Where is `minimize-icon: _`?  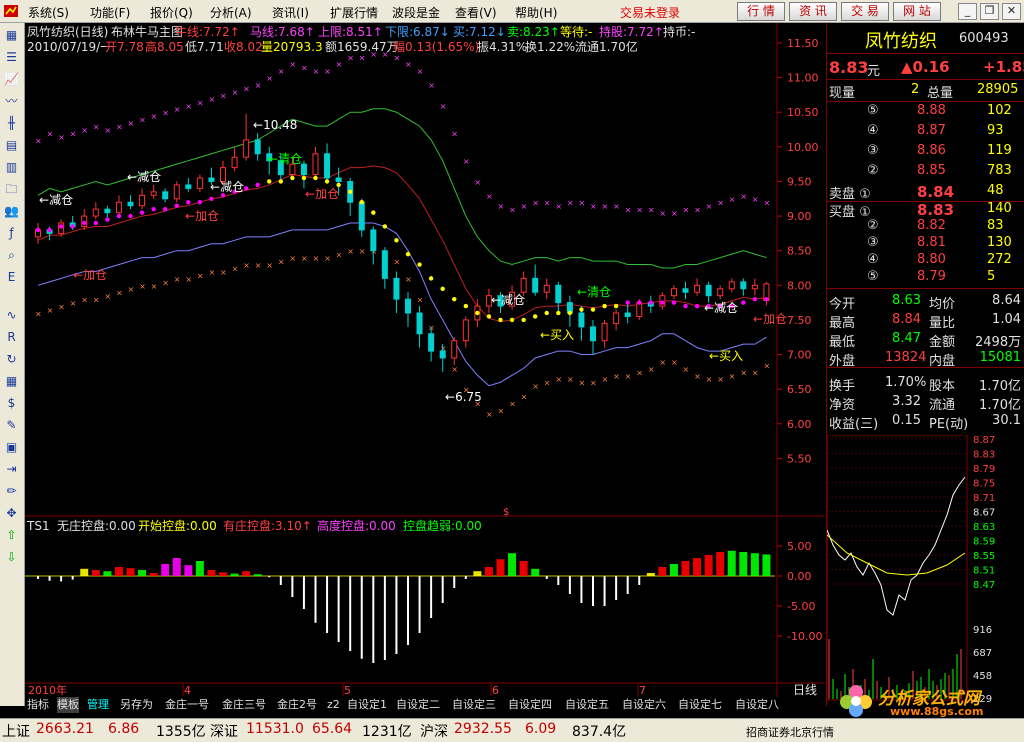 minimize-icon: _ is located at coordinates (967, 11).